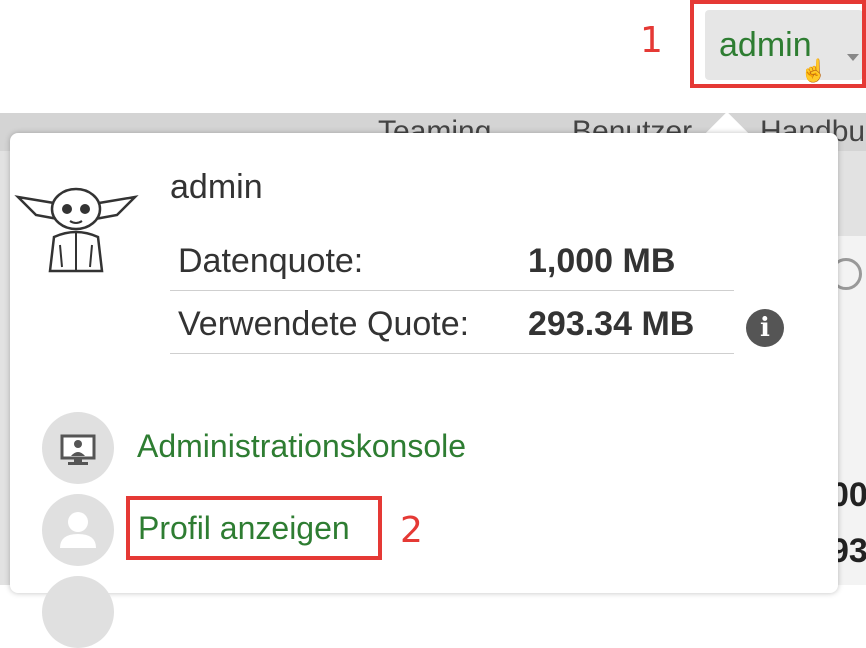 This screenshot has height=648, width=866. Describe the element at coordinates (651, 40) in the screenshot. I see `step-number-1: 1` at that location.